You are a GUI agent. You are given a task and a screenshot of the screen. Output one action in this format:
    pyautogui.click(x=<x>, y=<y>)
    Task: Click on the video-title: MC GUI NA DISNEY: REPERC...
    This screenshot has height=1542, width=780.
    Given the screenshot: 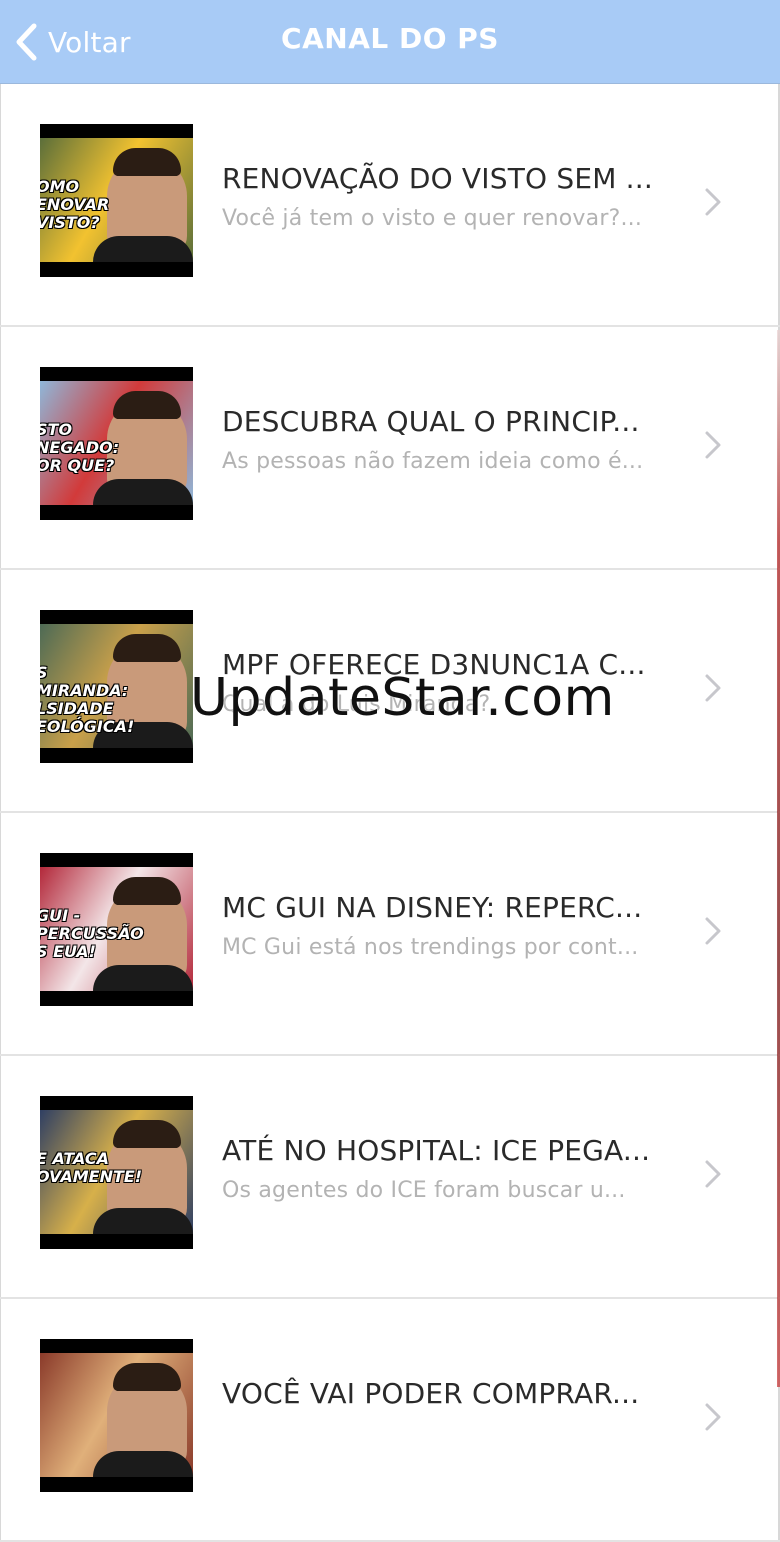 What is the action you would take?
    pyautogui.click(x=432, y=907)
    